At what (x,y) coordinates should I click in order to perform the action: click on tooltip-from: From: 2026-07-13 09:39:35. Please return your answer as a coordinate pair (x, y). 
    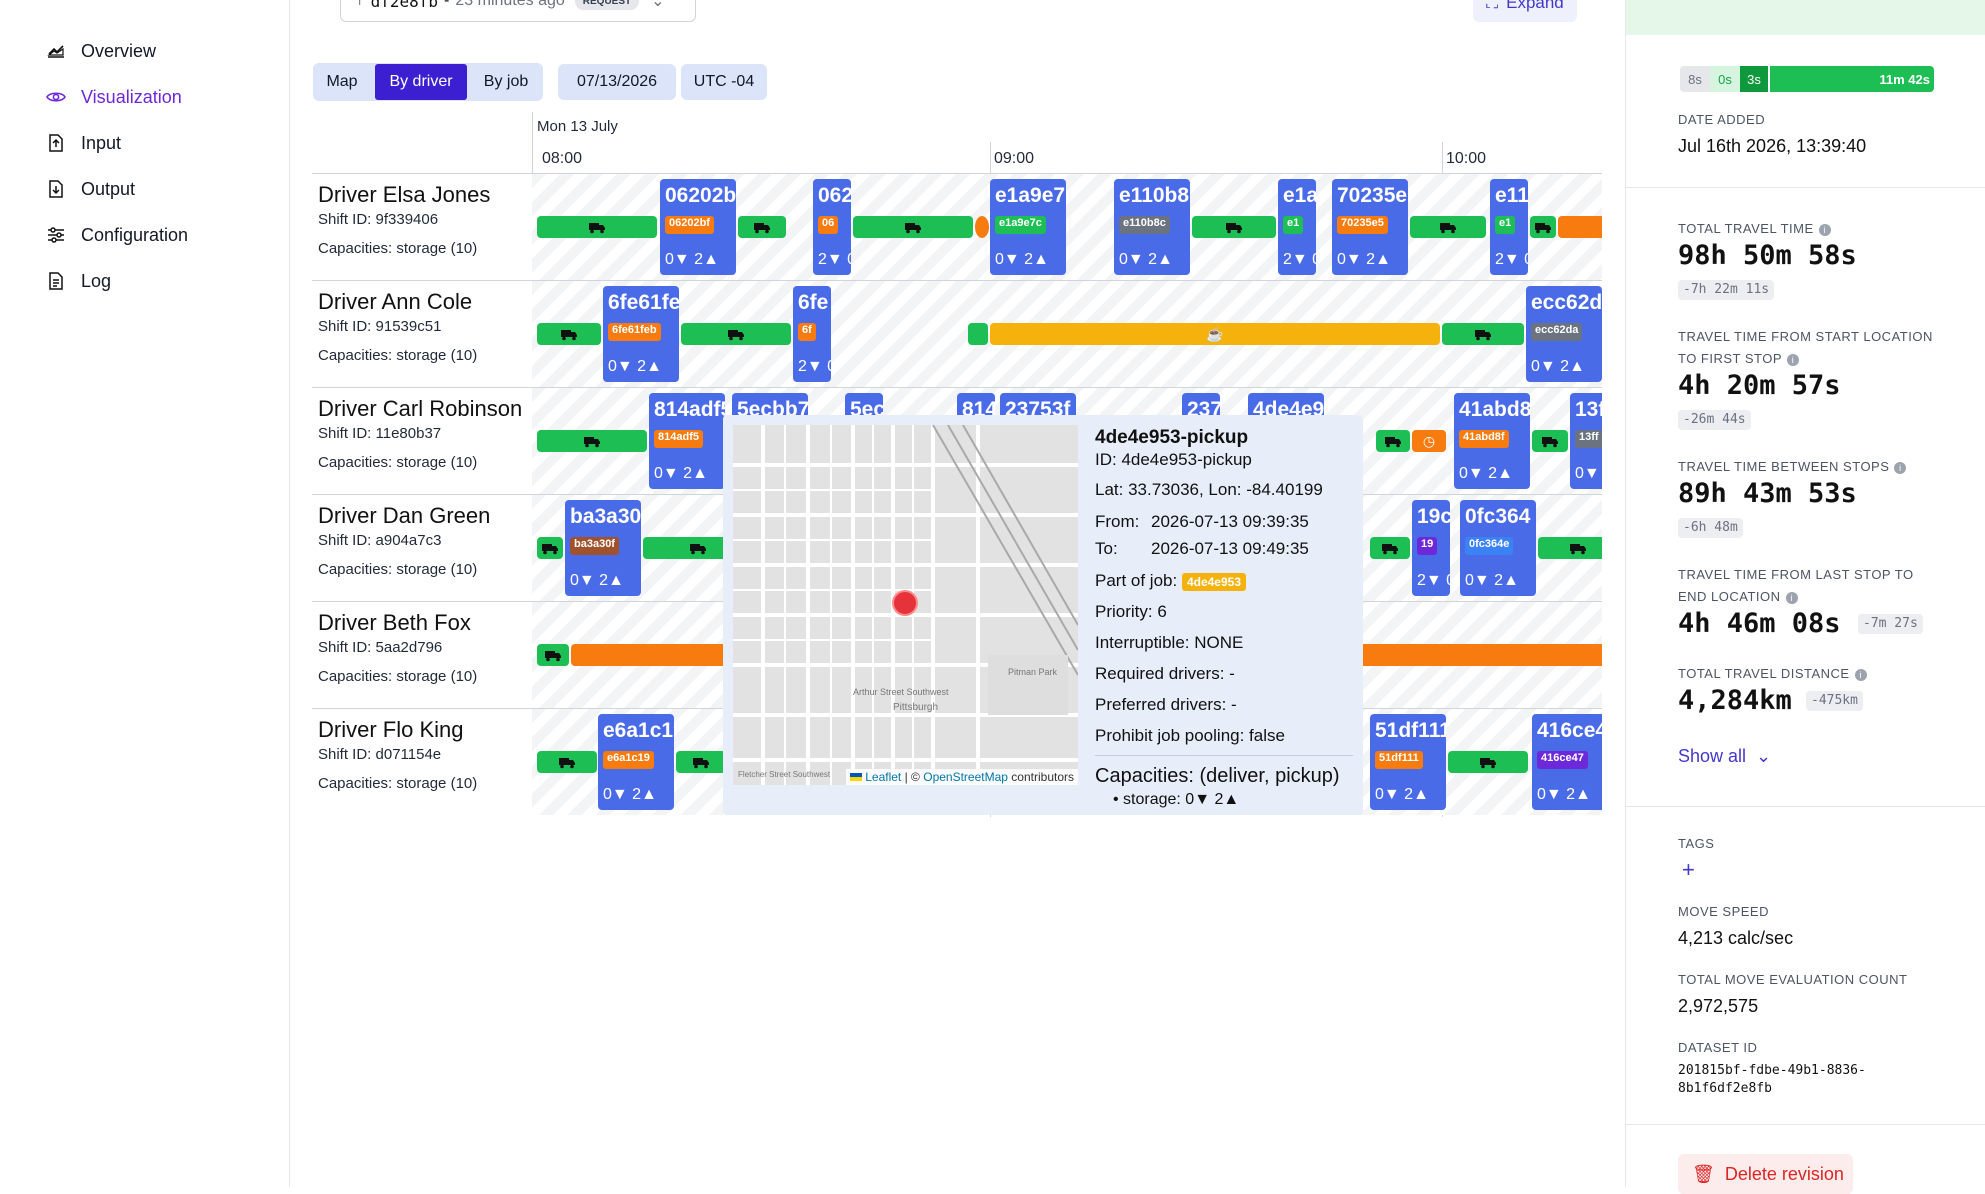
    Looking at the image, I should click on (1202, 521).